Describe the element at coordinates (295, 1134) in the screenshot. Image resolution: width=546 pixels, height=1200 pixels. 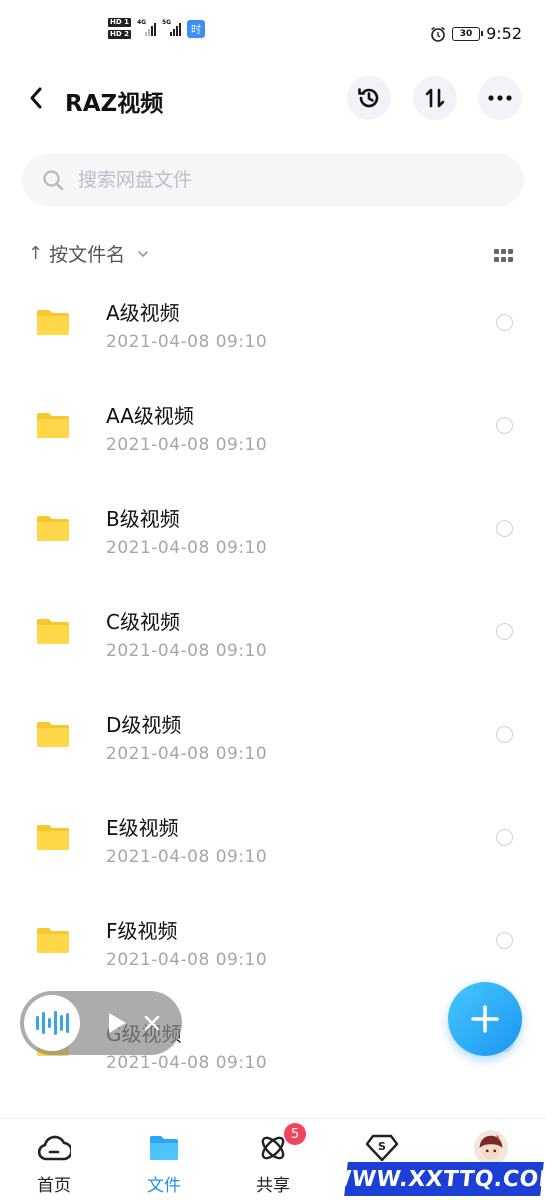
I see `share-badge: 5` at that location.